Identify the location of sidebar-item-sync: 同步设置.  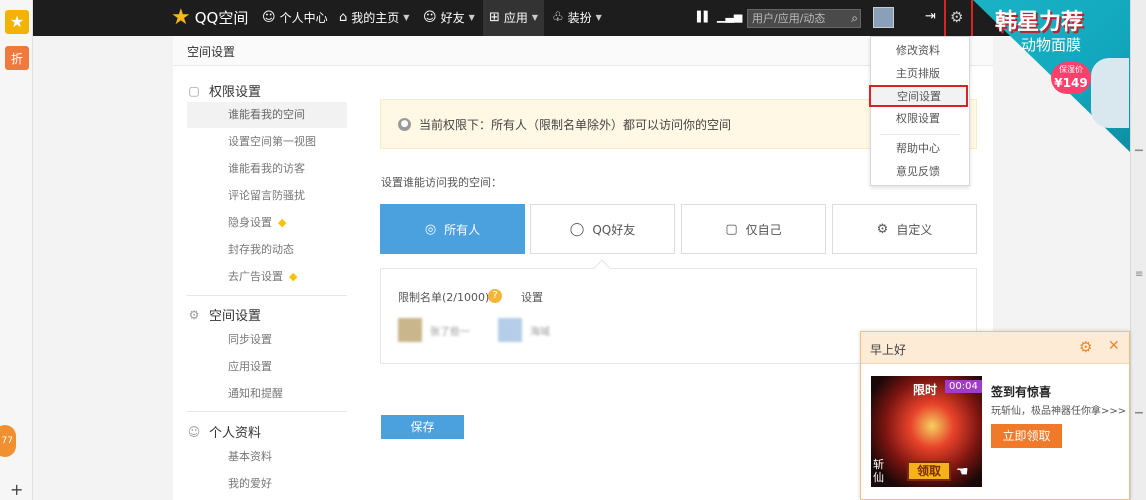
(267, 340).